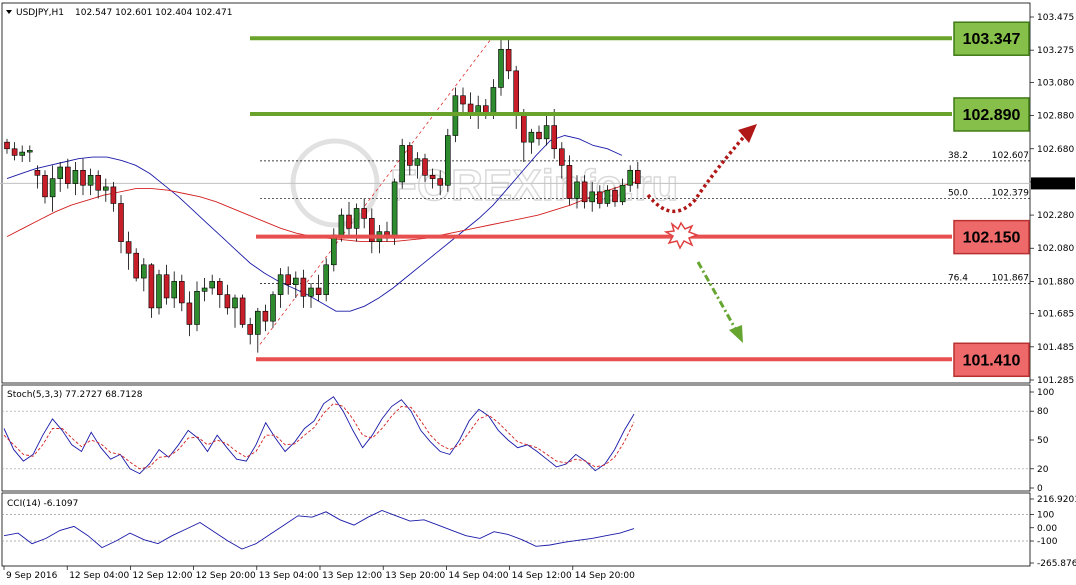 Image resolution: width=1076 pixels, height=585 pixels. What do you see at coordinates (992, 115) in the screenshot?
I see `level-label-102.890: 102.890` at bounding box center [992, 115].